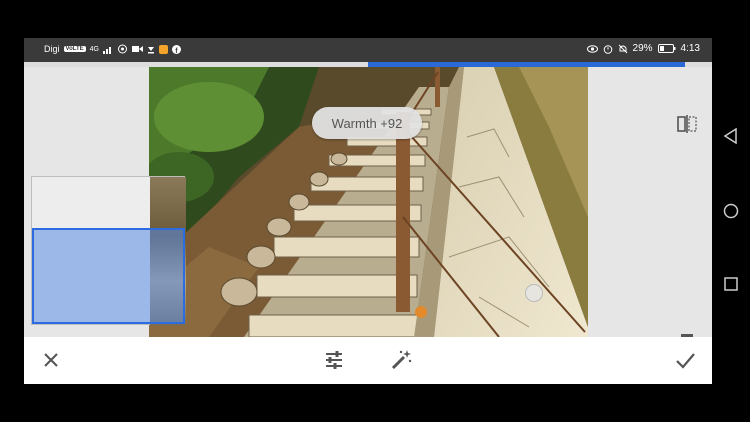  What do you see at coordinates (52, 49) in the screenshot?
I see `carrier-label: Digi` at bounding box center [52, 49].